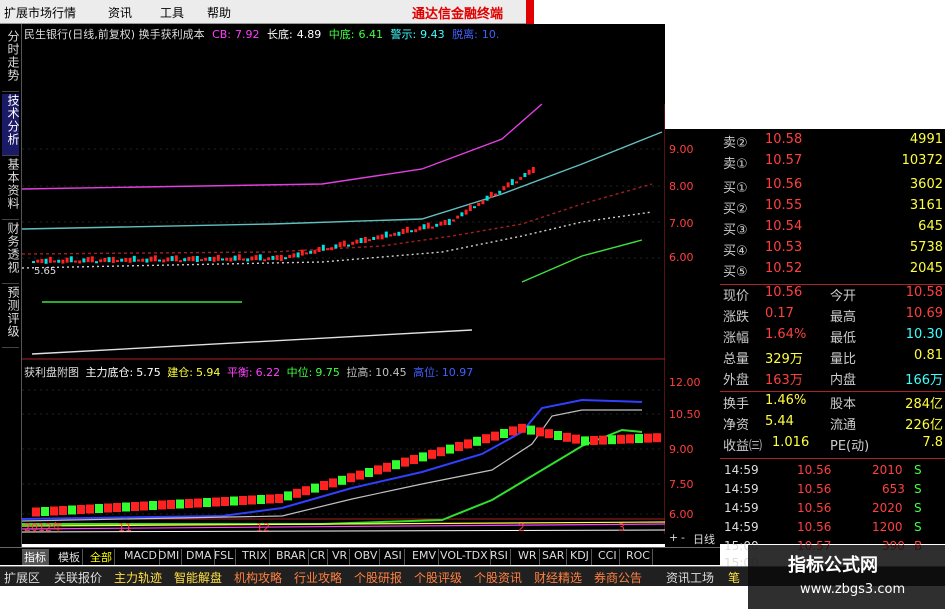 The width and height of the screenshot is (945, 609). I want to click on zoom-in-button: +, so click(673, 537).